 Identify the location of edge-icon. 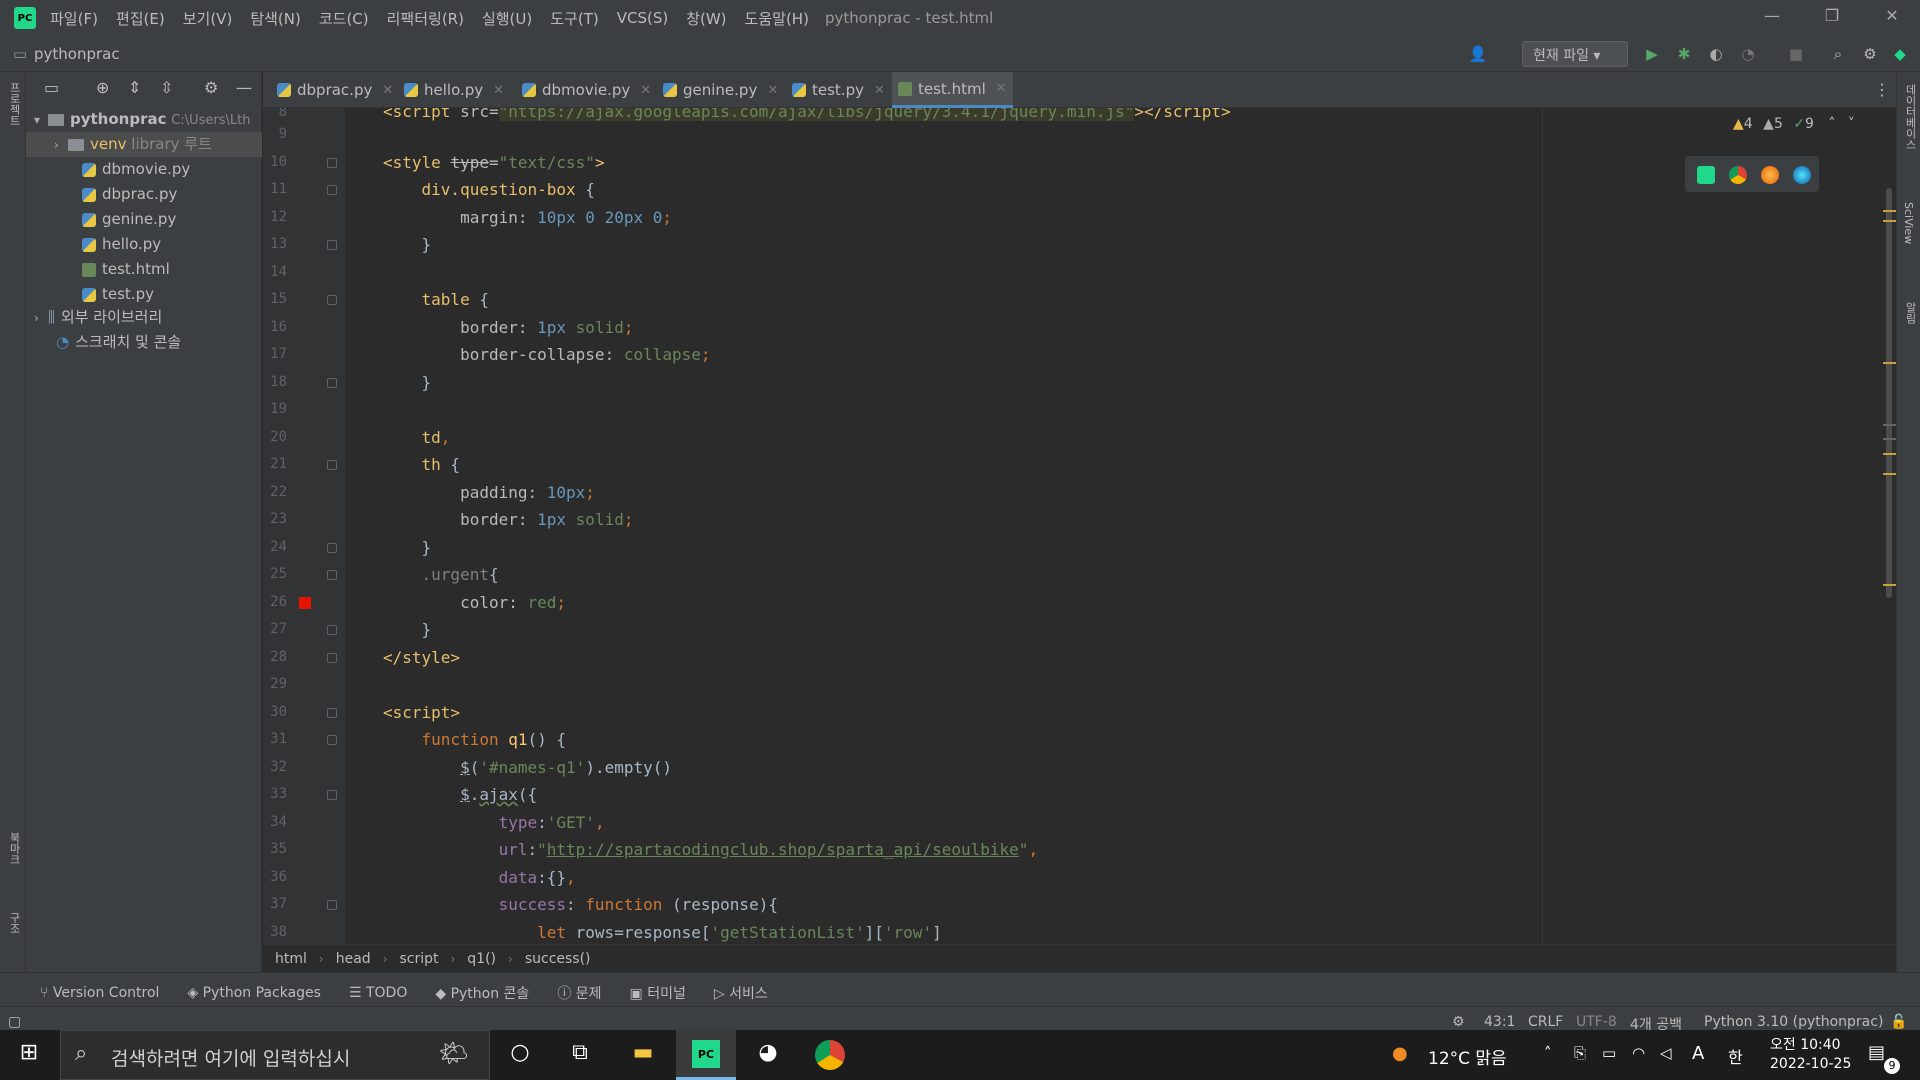
(1802, 175).